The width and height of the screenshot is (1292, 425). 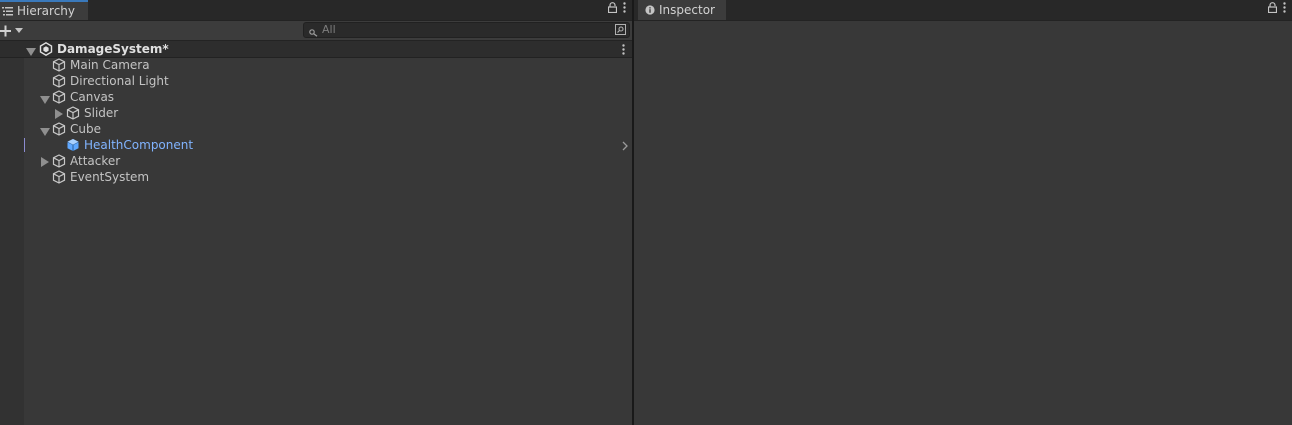 I want to click on scene-name: DamageSystem*, so click(x=113, y=49).